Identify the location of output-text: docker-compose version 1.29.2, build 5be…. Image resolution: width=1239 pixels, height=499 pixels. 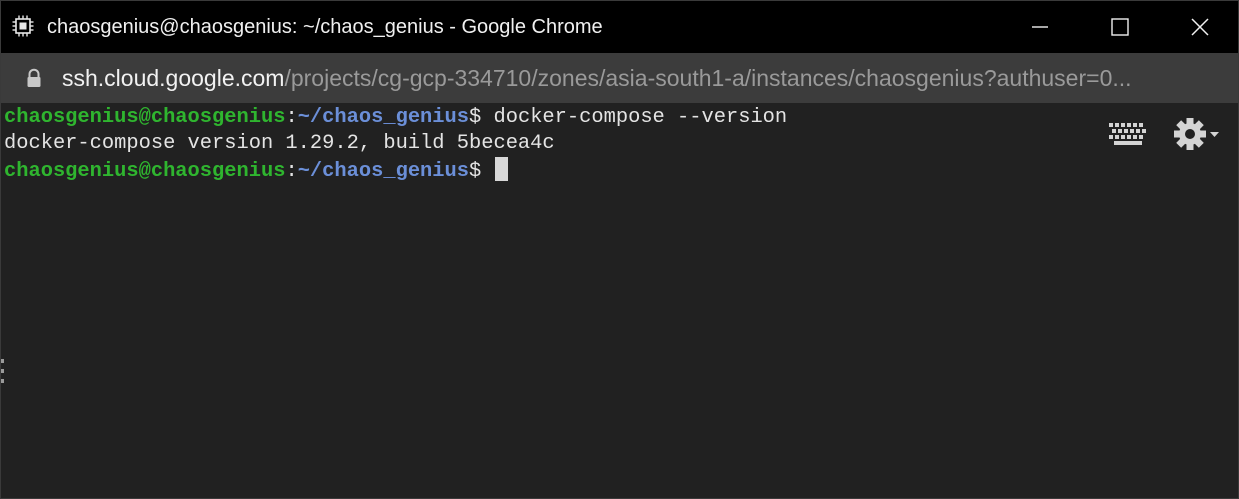
(279, 143).